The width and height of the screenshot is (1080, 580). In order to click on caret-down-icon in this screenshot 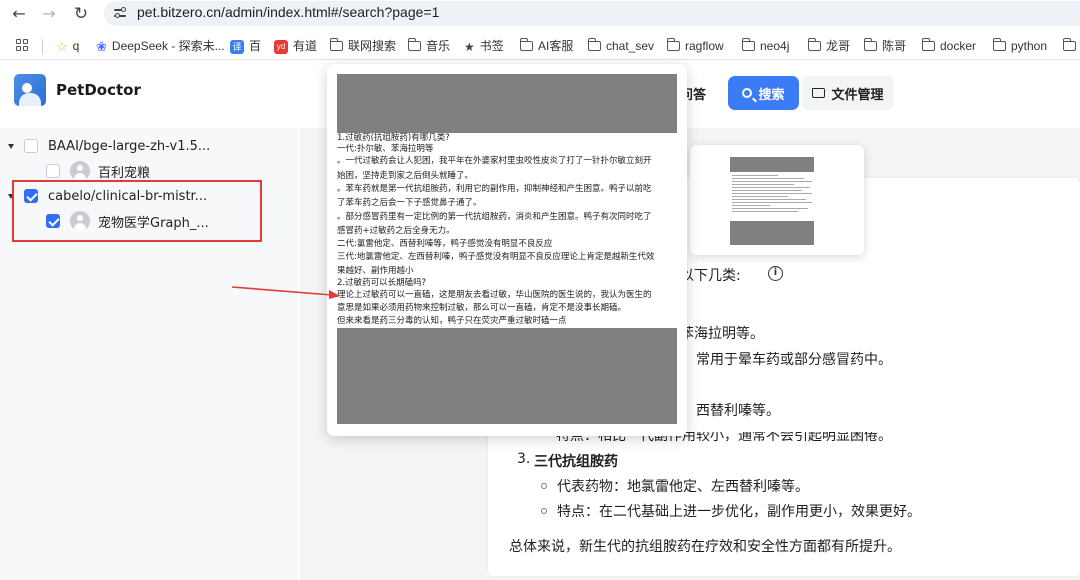, I will do `click(11, 146)`.